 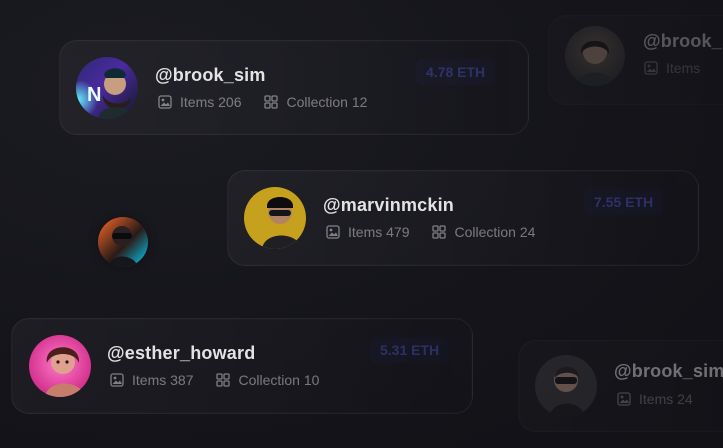 What do you see at coordinates (620, 386) in the screenshot?
I see `user-card-bottom-right: @brook_sim Items 24` at bounding box center [620, 386].